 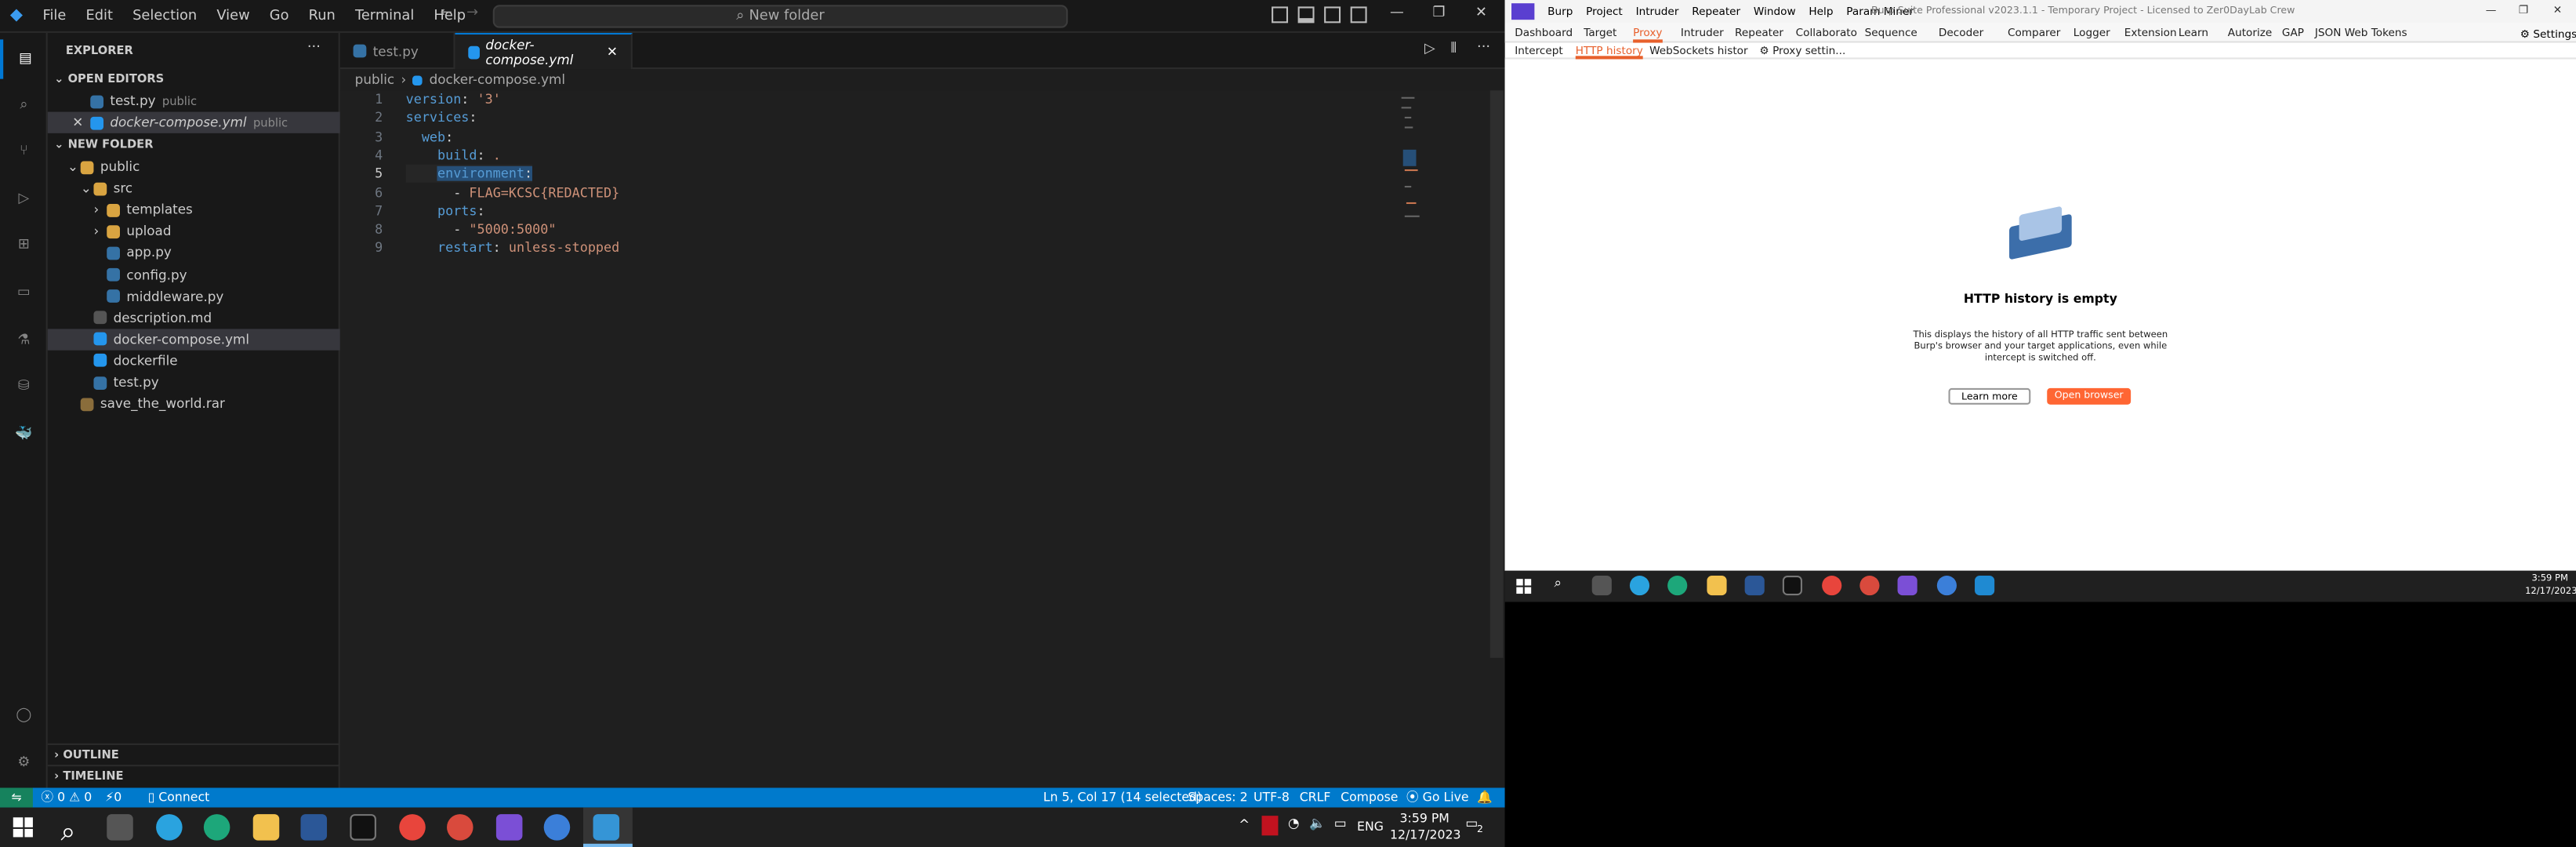 What do you see at coordinates (2089, 396) in the screenshot?
I see `open-browser-button: Open browser` at bounding box center [2089, 396].